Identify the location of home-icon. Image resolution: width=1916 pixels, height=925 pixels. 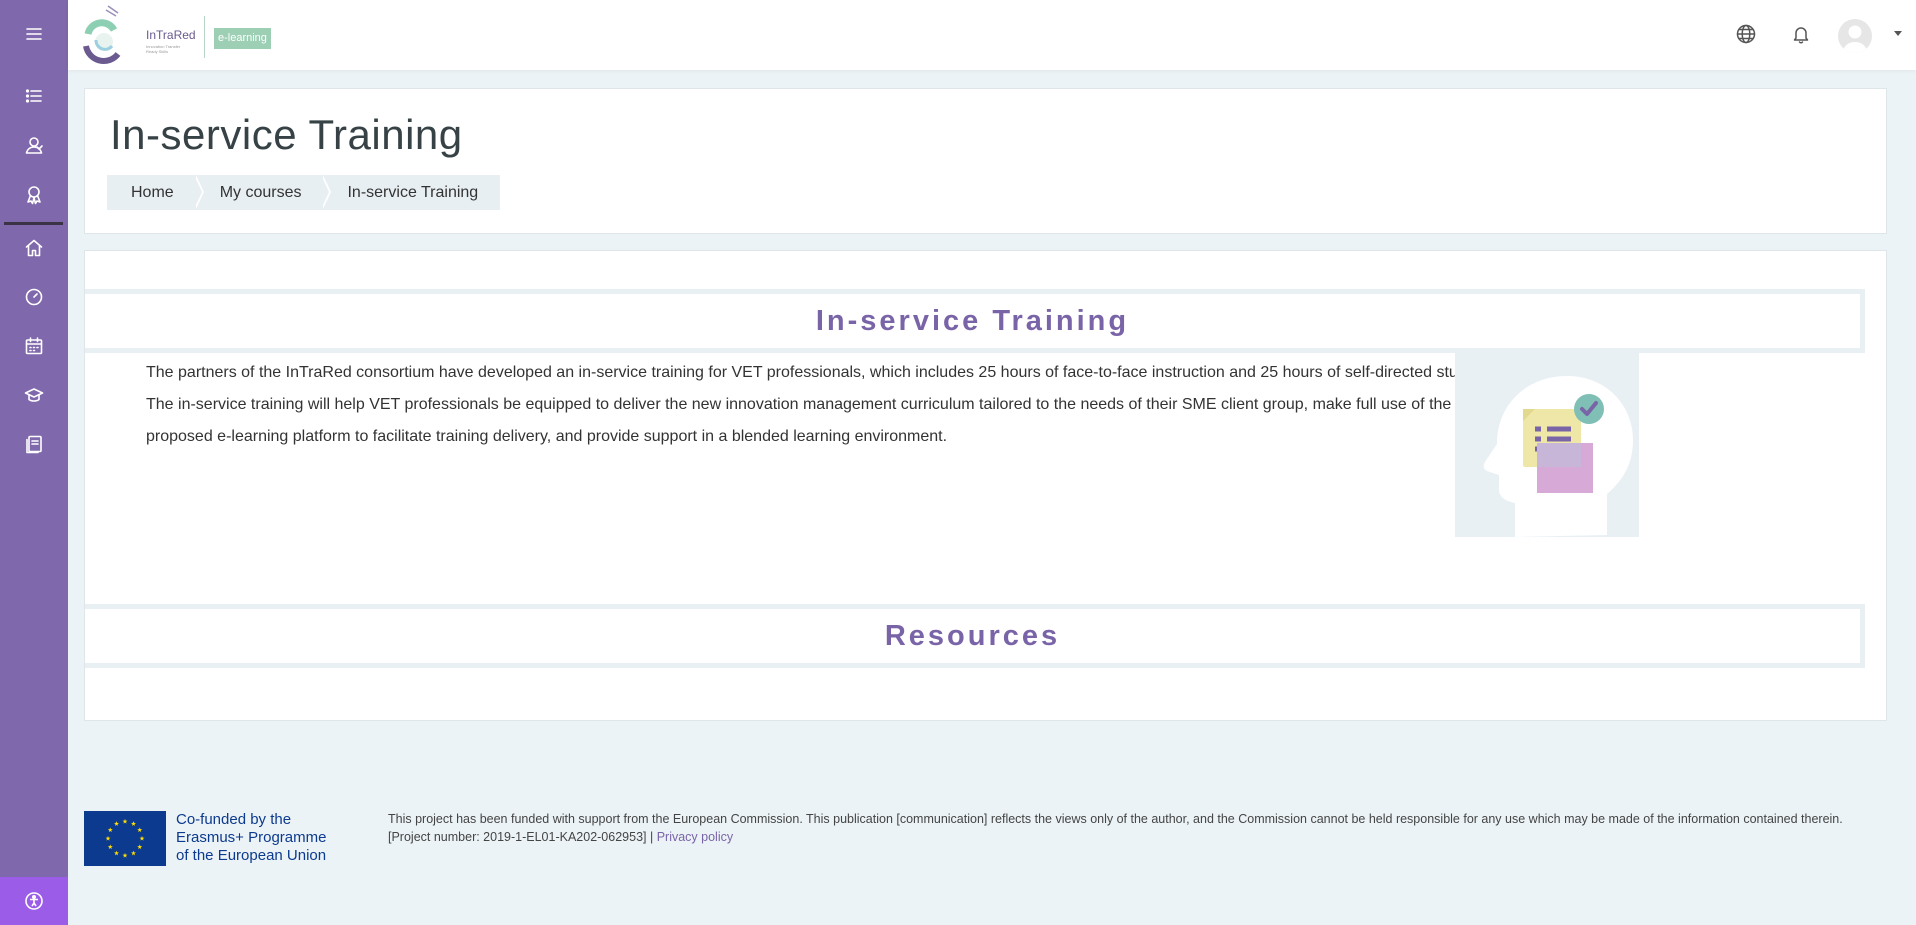
(34, 248).